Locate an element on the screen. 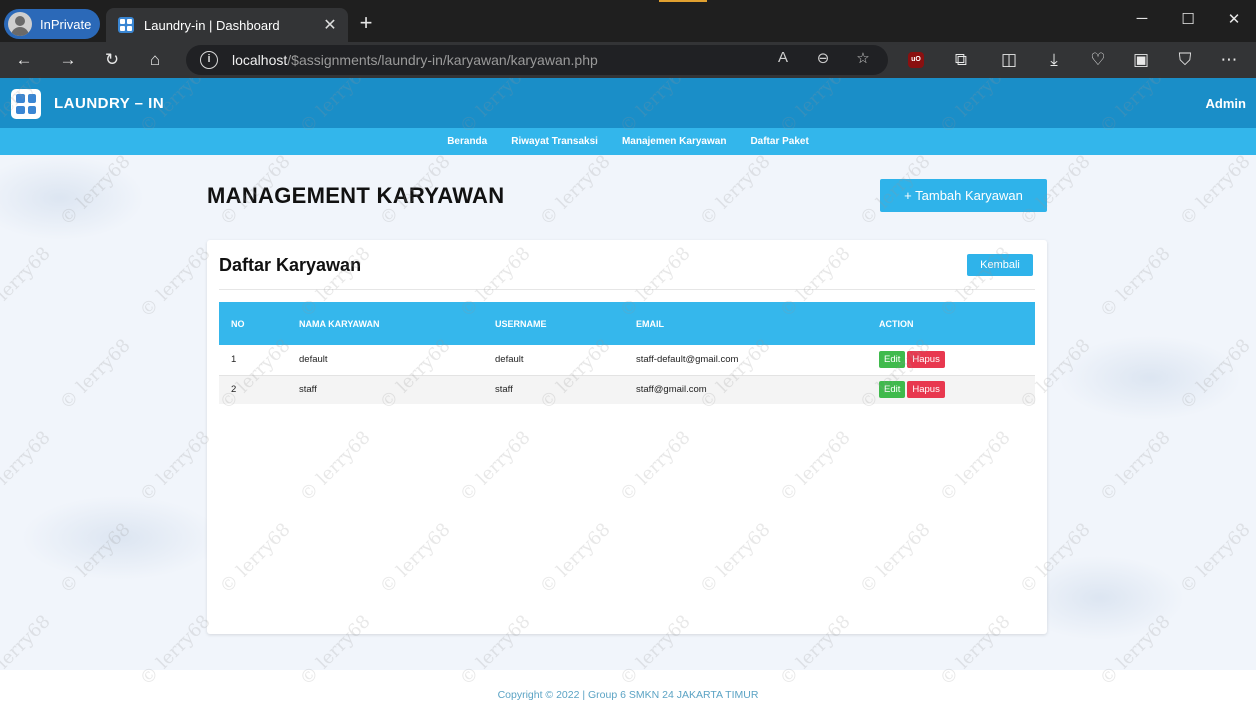  read-aloud-icon: A is located at coordinates (783, 57).